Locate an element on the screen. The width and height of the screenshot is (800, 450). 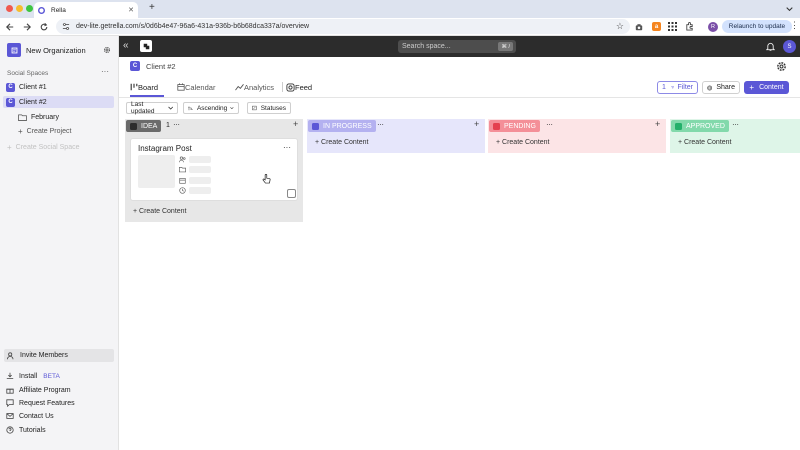
request-features-label: Request Features is located at coordinates (47, 403).